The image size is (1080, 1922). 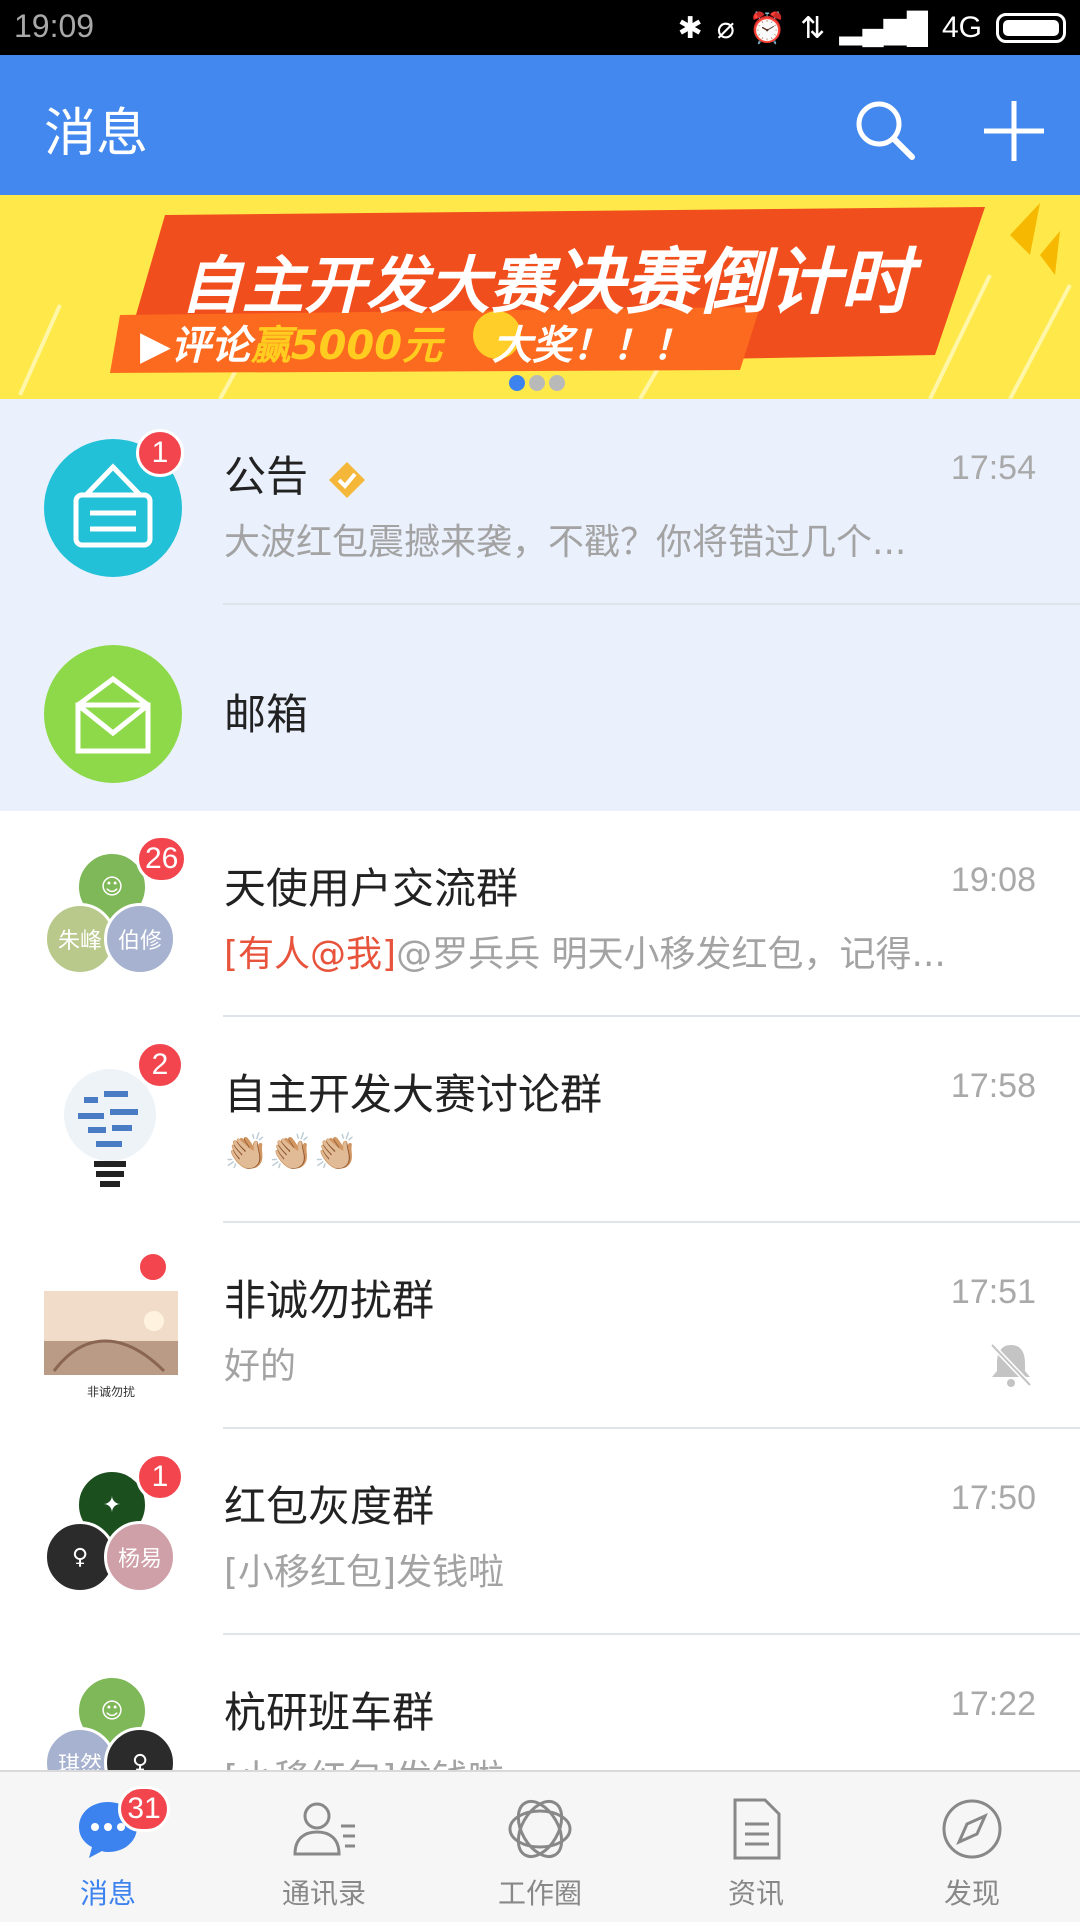 What do you see at coordinates (110, 1392) in the screenshot?
I see `avatar-caption: 非诚勿扰` at bounding box center [110, 1392].